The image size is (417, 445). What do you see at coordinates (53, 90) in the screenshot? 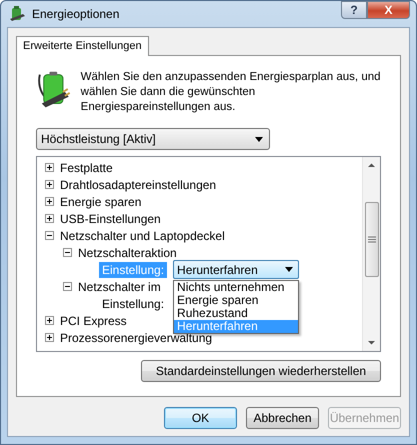
I see `battery-plug-icon` at bounding box center [53, 90].